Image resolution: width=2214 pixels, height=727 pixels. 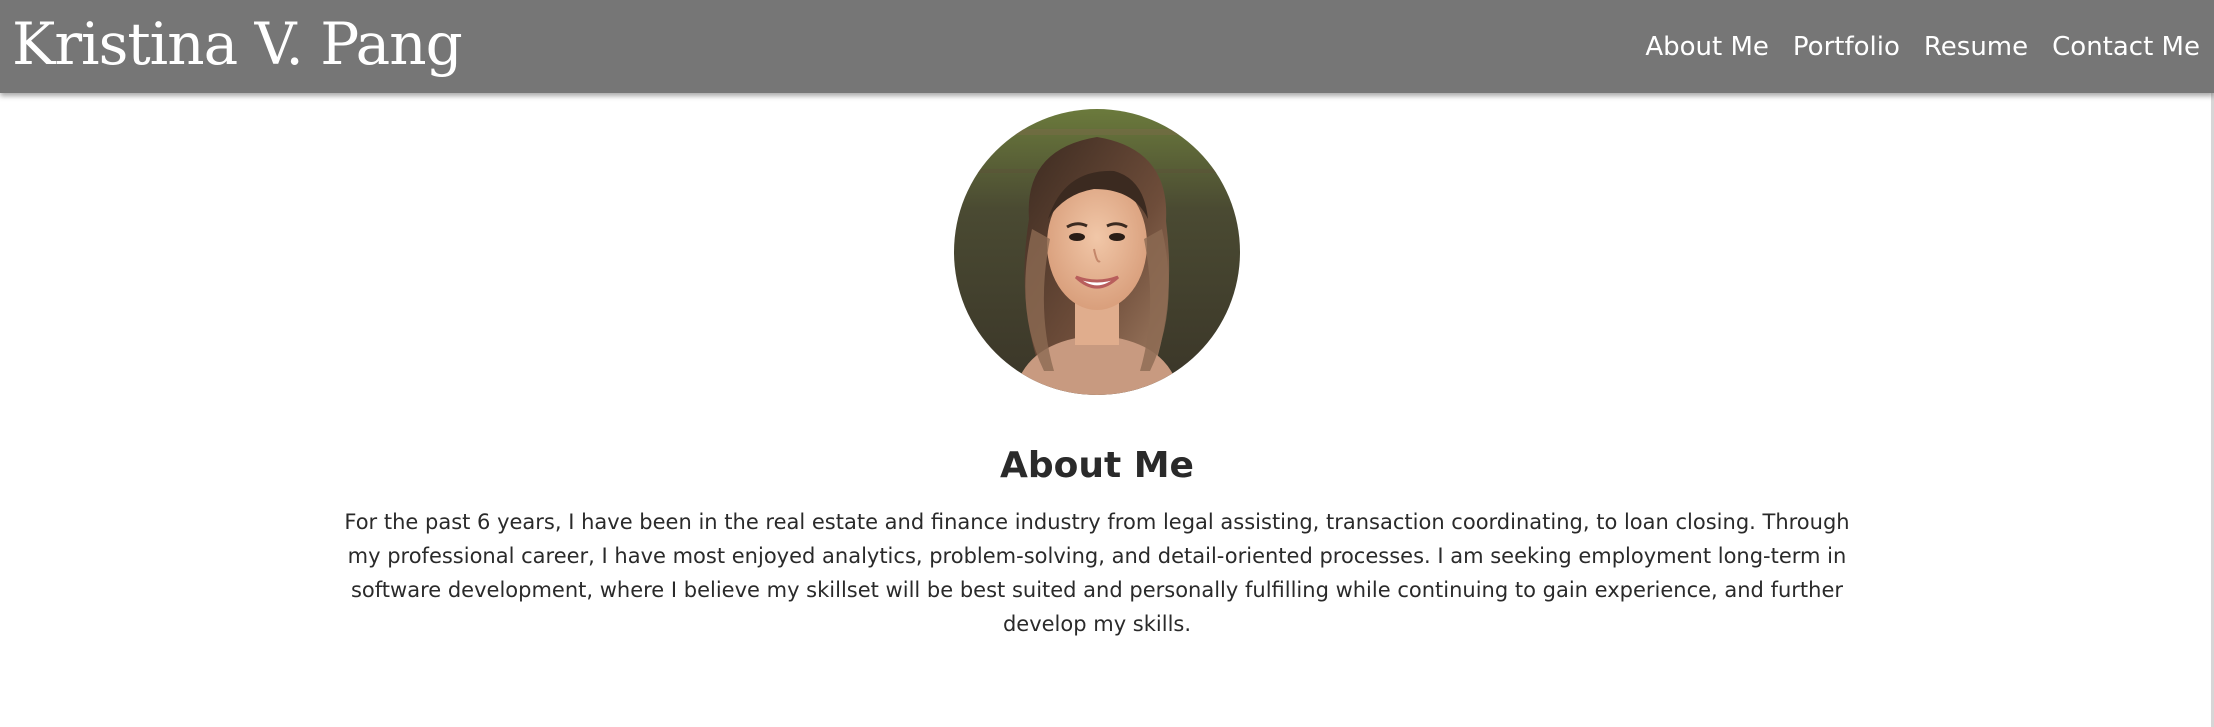 I want to click on site-title: Kristina V. Pang, so click(x=237, y=44).